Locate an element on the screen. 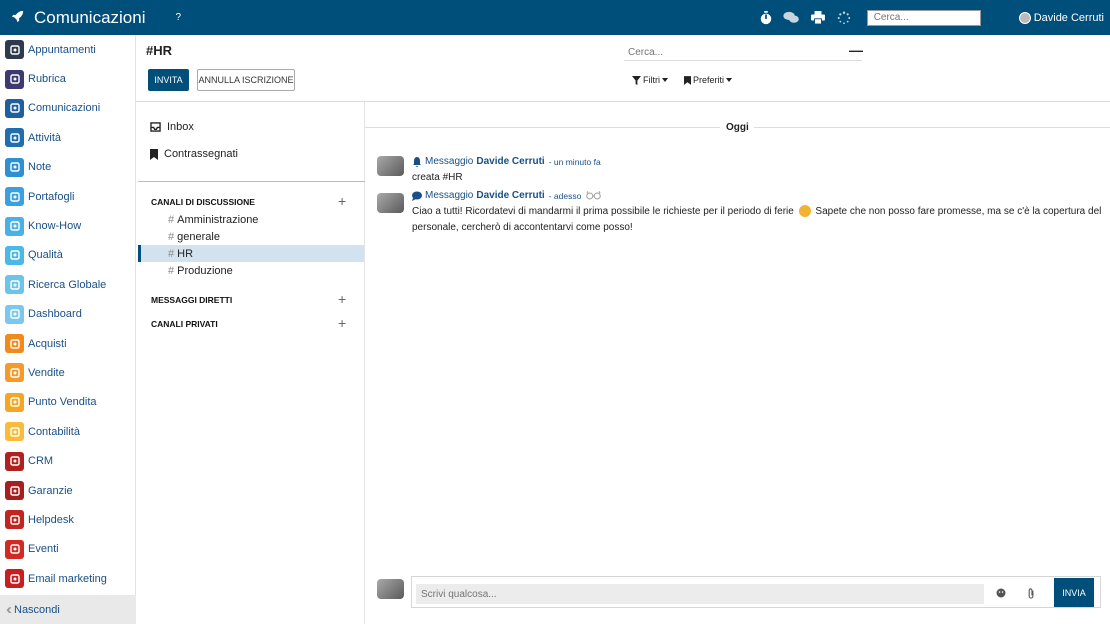 This screenshot has height=624, width=1110. timer-icon is located at coordinates (766, 17).